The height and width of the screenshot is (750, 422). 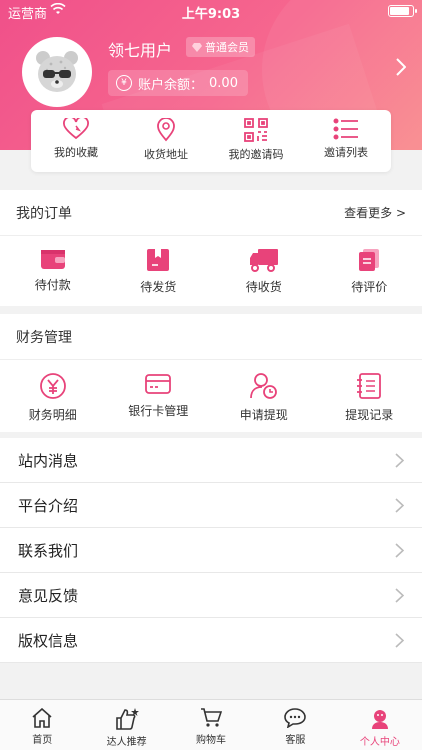 I want to click on menu-label: 意见反馈, so click(x=48, y=595).